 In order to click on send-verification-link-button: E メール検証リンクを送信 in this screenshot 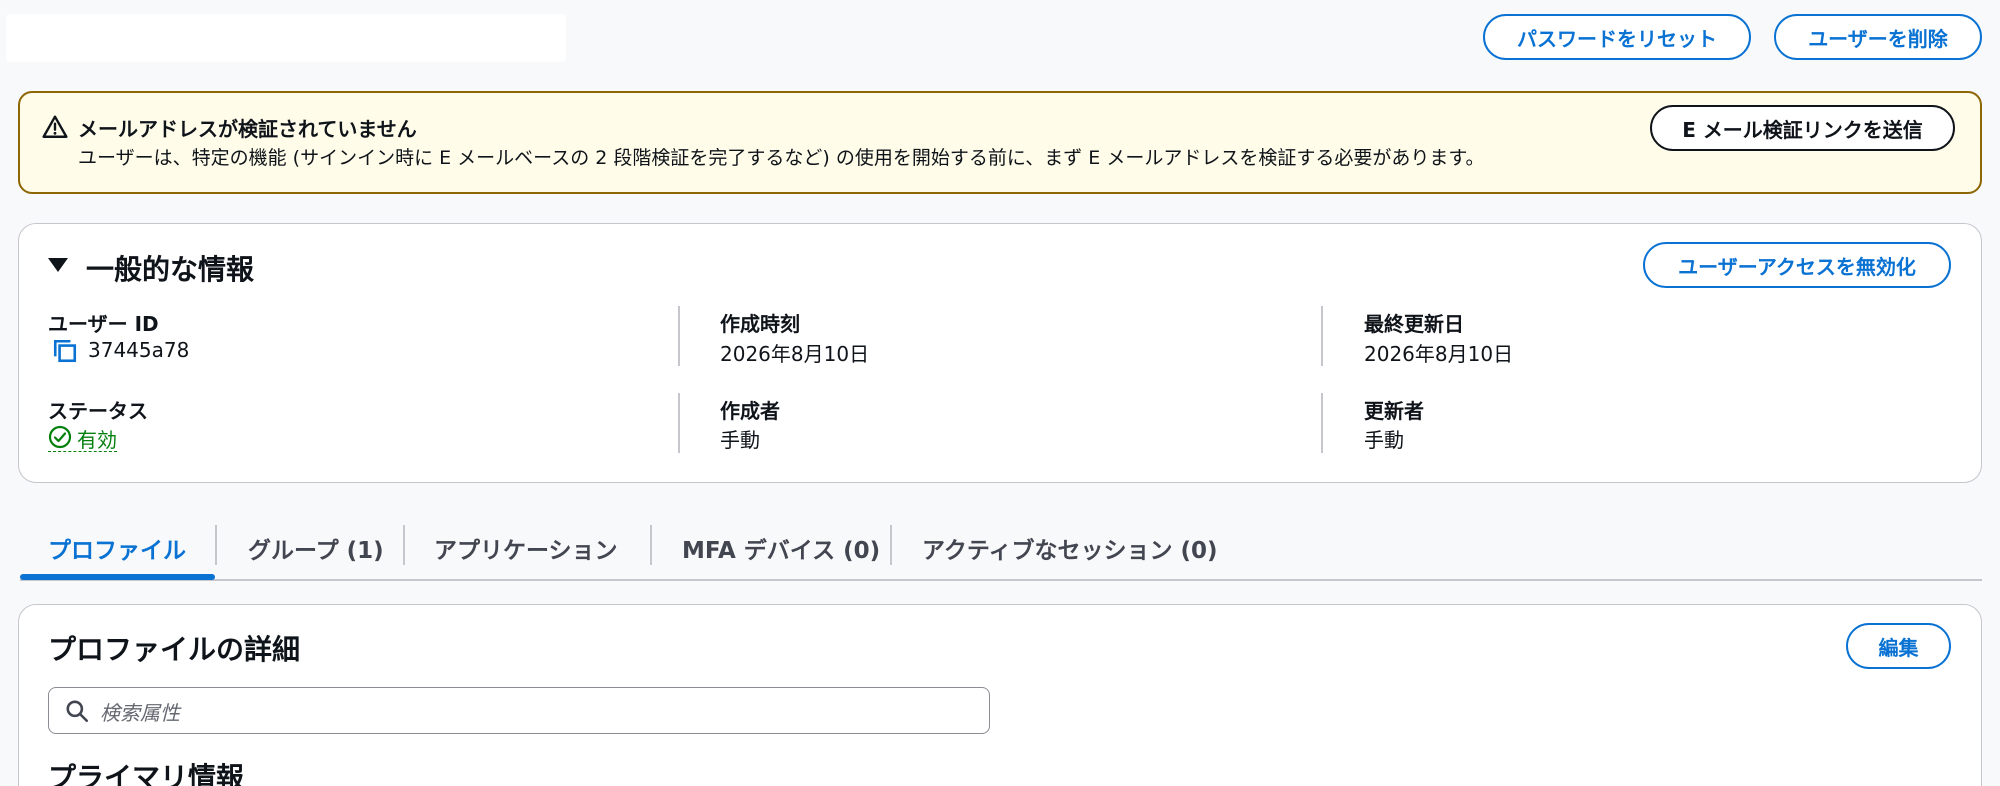, I will do `click(1802, 128)`.